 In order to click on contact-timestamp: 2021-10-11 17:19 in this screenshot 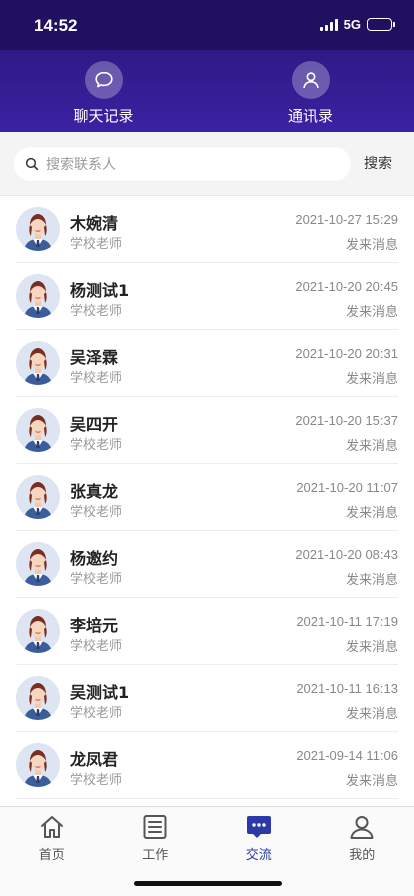, I will do `click(347, 621)`.